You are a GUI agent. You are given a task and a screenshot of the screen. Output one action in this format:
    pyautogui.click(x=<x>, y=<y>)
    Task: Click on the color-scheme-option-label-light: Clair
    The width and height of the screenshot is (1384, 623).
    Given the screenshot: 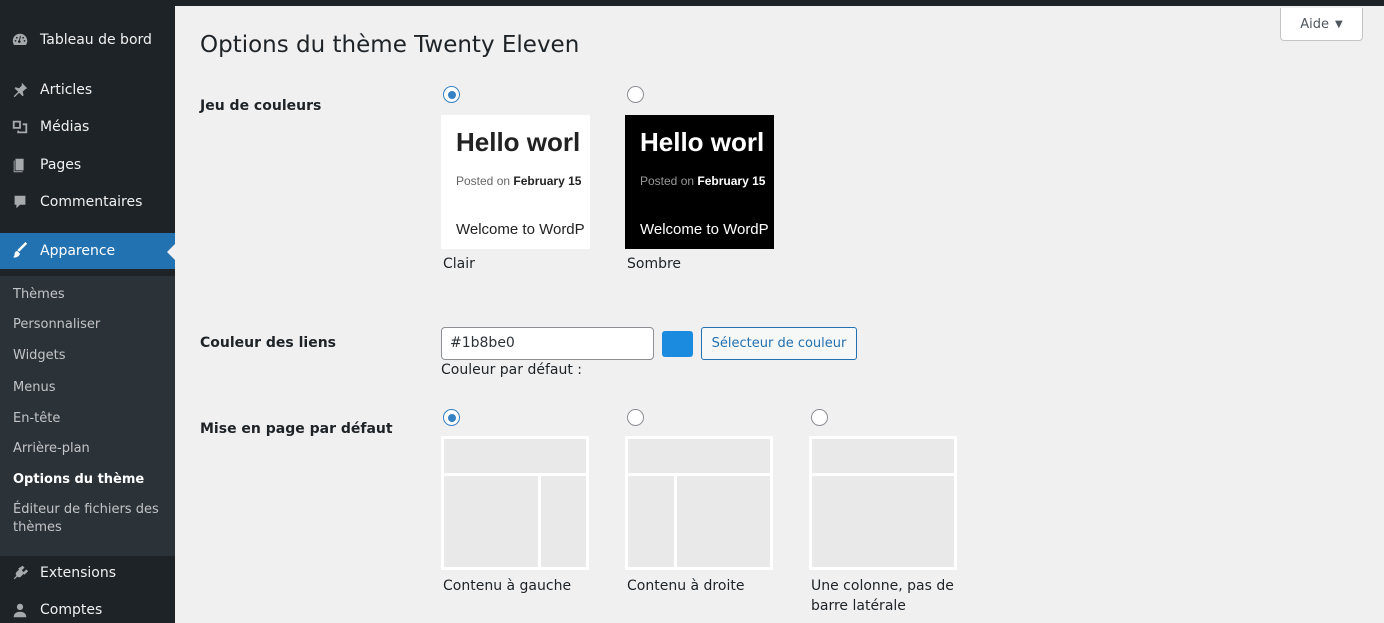 What is the action you would take?
    pyautogui.click(x=459, y=264)
    